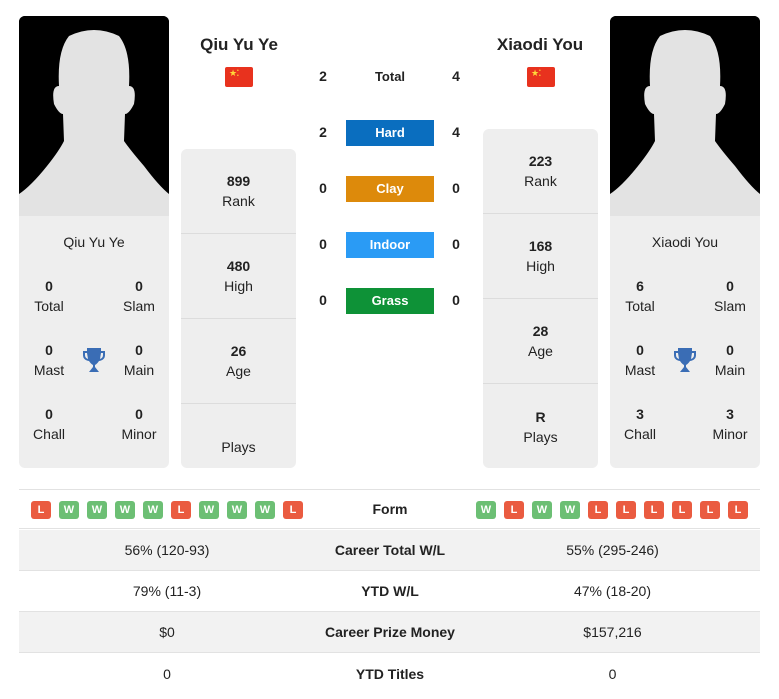  Describe the element at coordinates (640, 424) in the screenshot. I see `titles-chall: 3 Chall` at that location.